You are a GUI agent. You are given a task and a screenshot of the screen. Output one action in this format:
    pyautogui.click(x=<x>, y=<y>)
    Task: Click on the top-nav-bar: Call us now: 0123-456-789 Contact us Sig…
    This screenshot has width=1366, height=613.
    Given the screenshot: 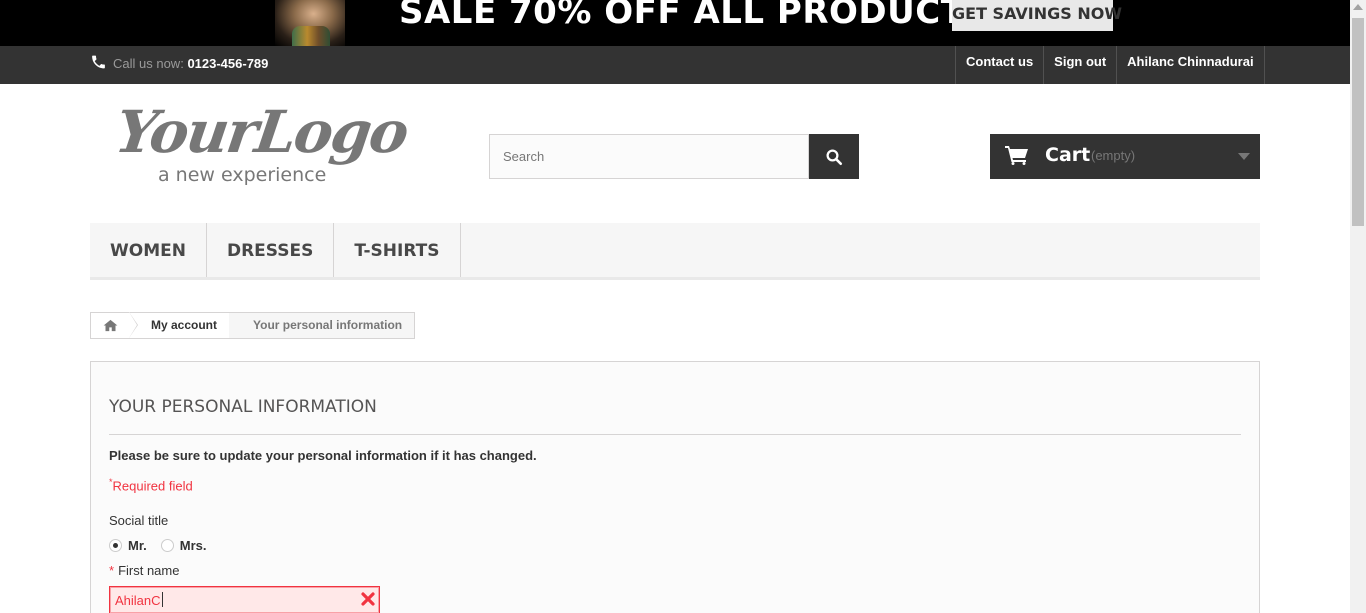 What is the action you would take?
    pyautogui.click(x=675, y=65)
    